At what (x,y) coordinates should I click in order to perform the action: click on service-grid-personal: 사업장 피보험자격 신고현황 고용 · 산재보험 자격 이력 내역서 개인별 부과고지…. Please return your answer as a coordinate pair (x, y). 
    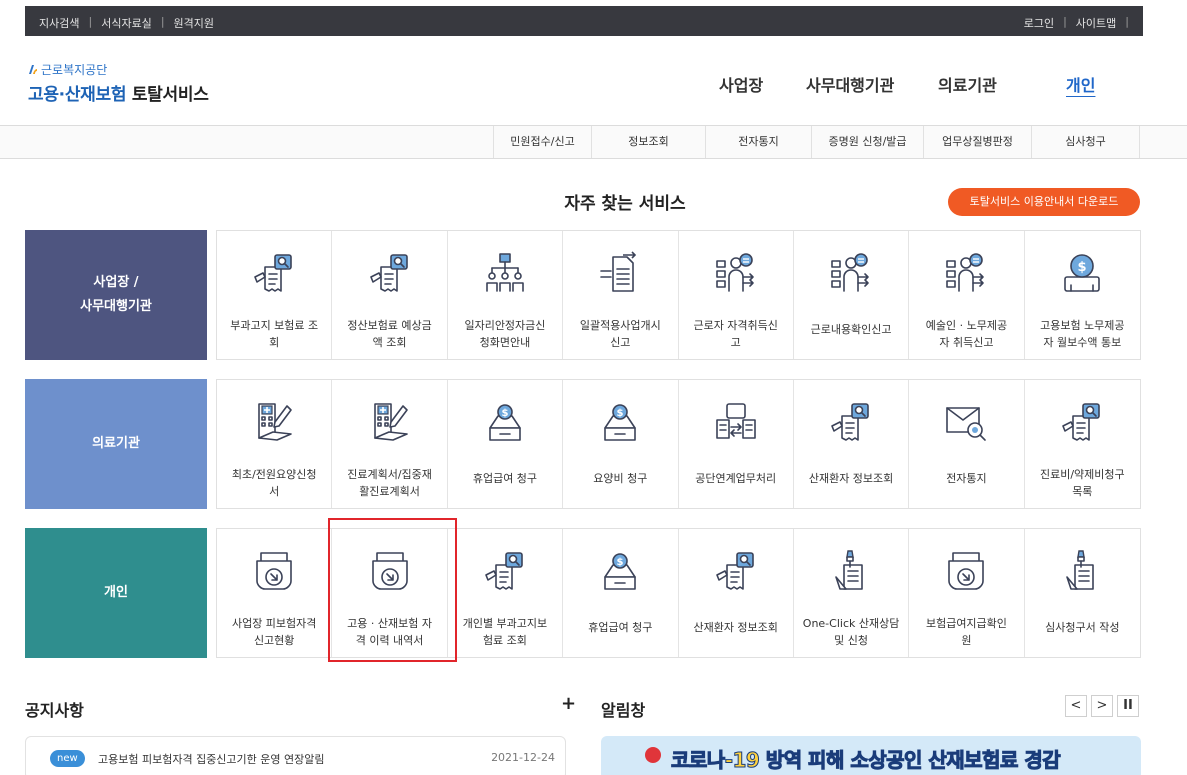
    Looking at the image, I should click on (678, 593).